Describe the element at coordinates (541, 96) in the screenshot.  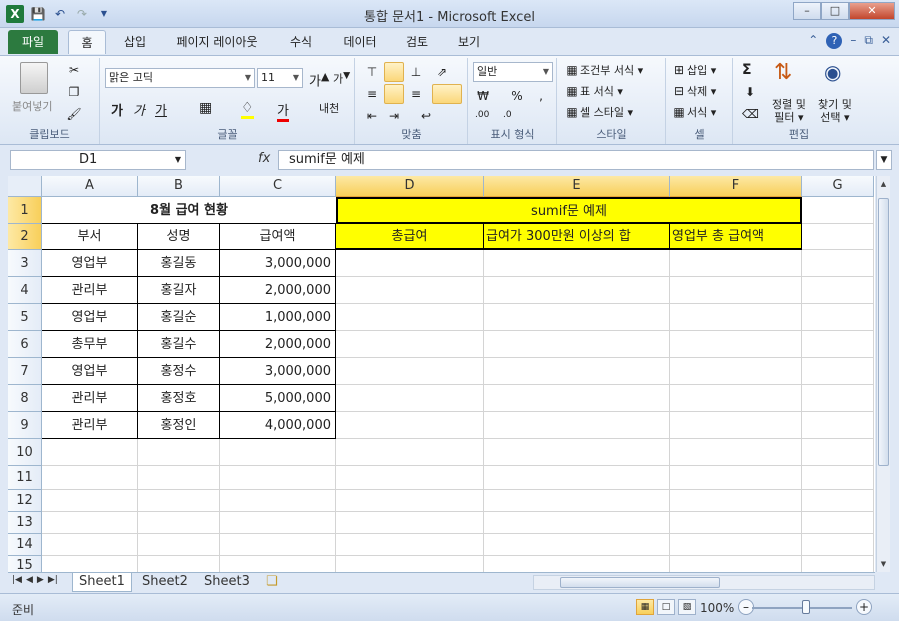
I see `comma-icon: ,` at that location.